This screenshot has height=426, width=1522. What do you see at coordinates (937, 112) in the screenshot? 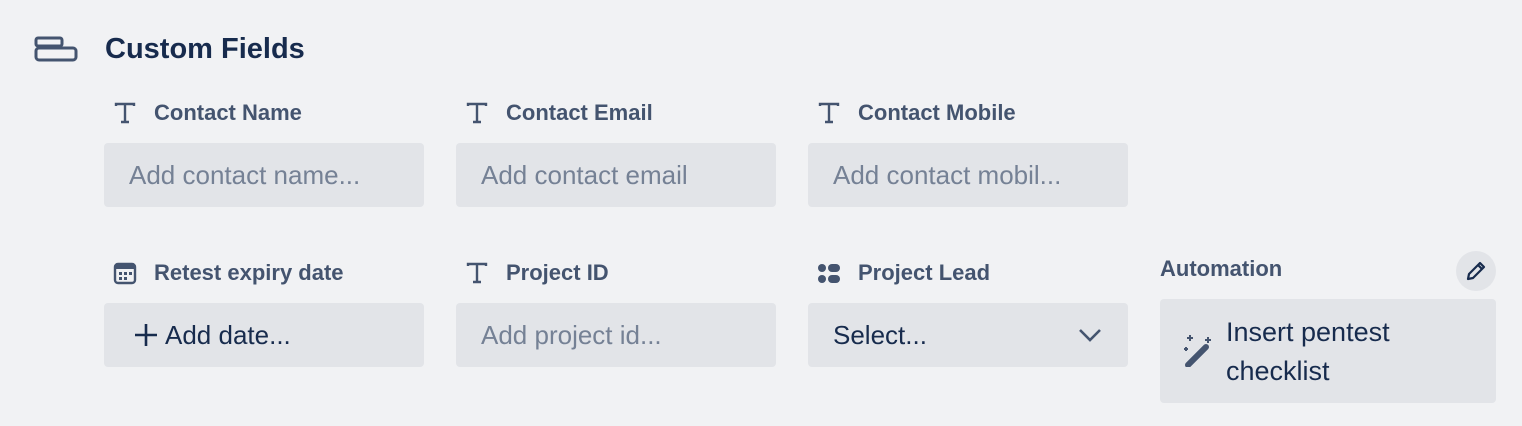
I see `field-label: Contact Mobile` at bounding box center [937, 112].